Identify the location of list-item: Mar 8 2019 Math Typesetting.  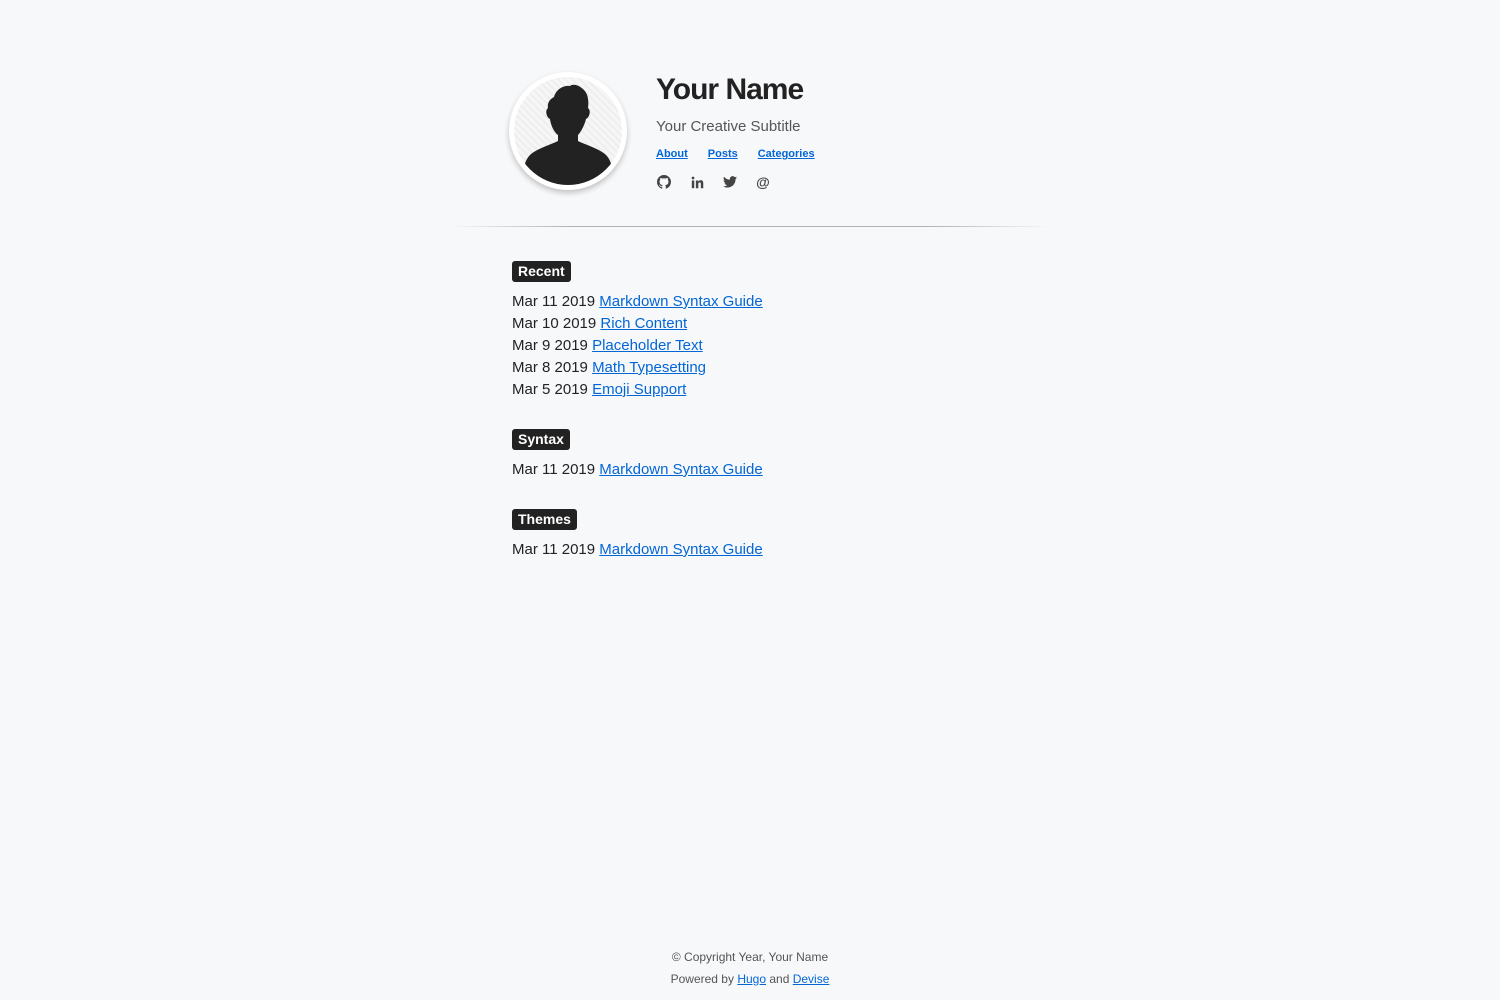
(792, 368).